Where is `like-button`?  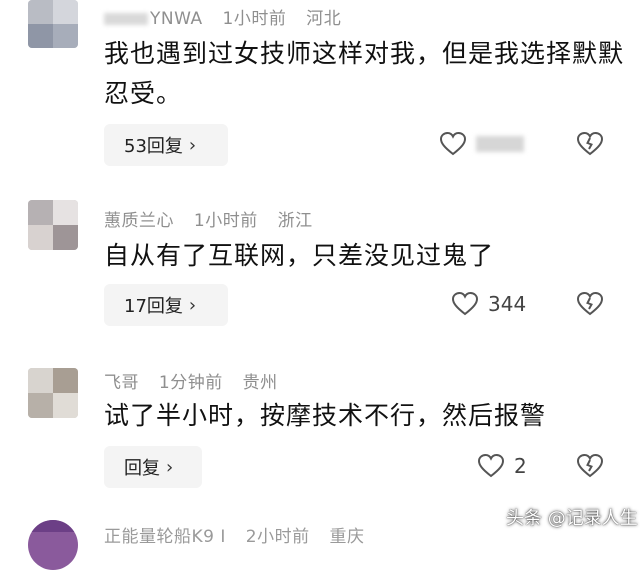
like-button is located at coordinates (482, 144).